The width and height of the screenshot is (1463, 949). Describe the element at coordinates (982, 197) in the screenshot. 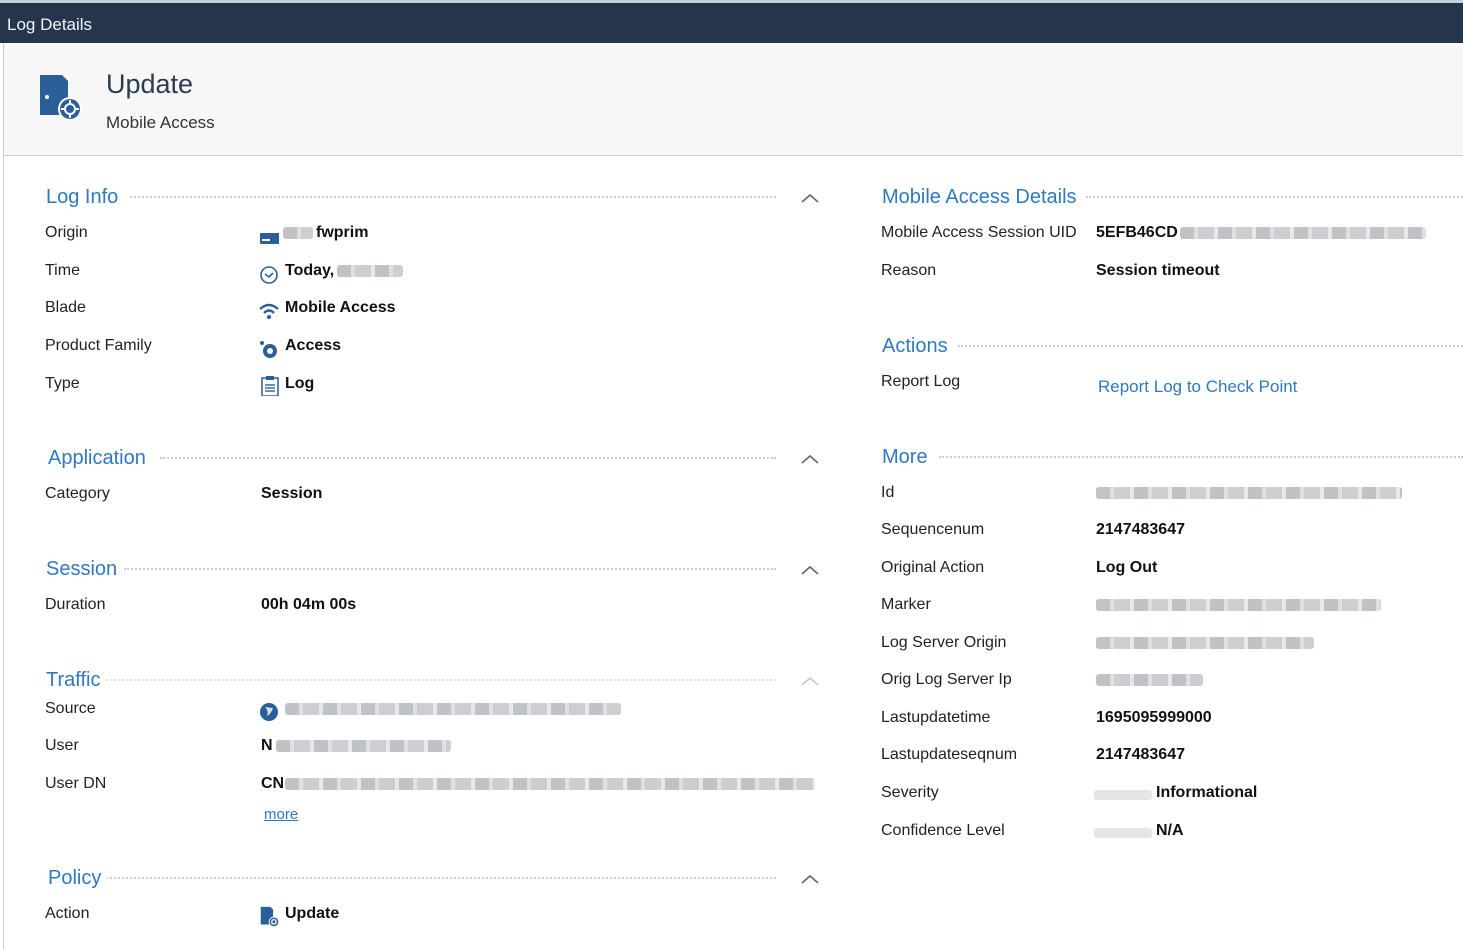

I see `section-title-mobile-access-details: Mobile Access Details` at that location.